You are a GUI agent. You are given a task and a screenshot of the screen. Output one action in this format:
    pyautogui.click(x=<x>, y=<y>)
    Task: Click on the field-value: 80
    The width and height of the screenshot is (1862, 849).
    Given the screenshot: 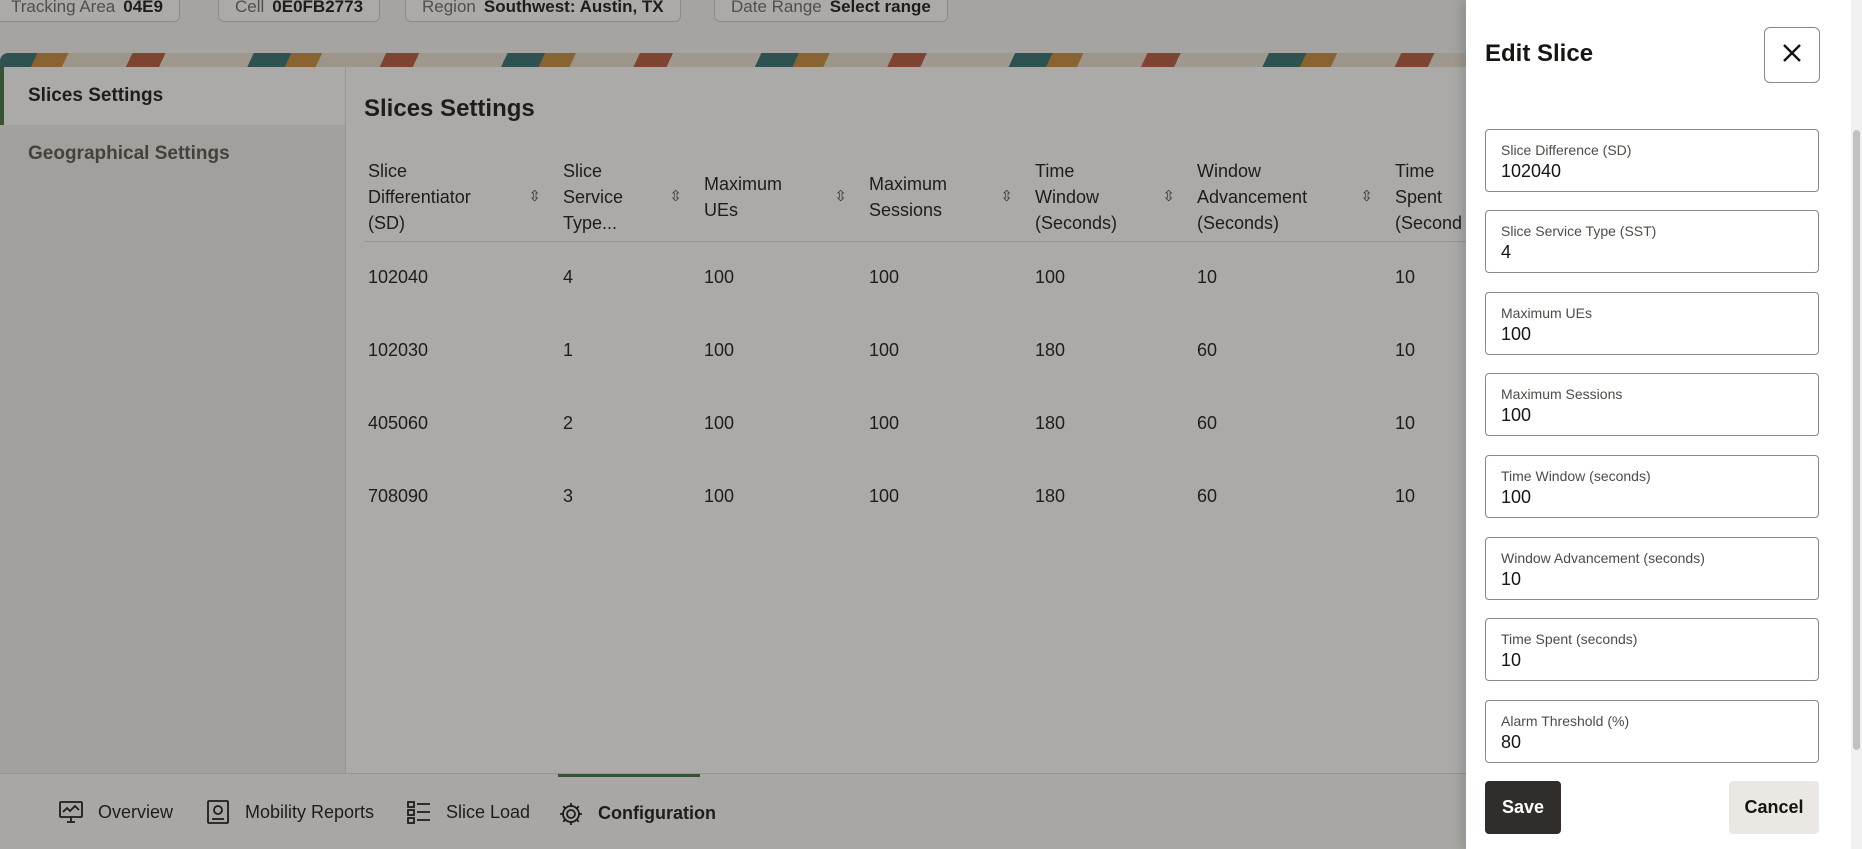 What is the action you would take?
    pyautogui.click(x=1511, y=742)
    